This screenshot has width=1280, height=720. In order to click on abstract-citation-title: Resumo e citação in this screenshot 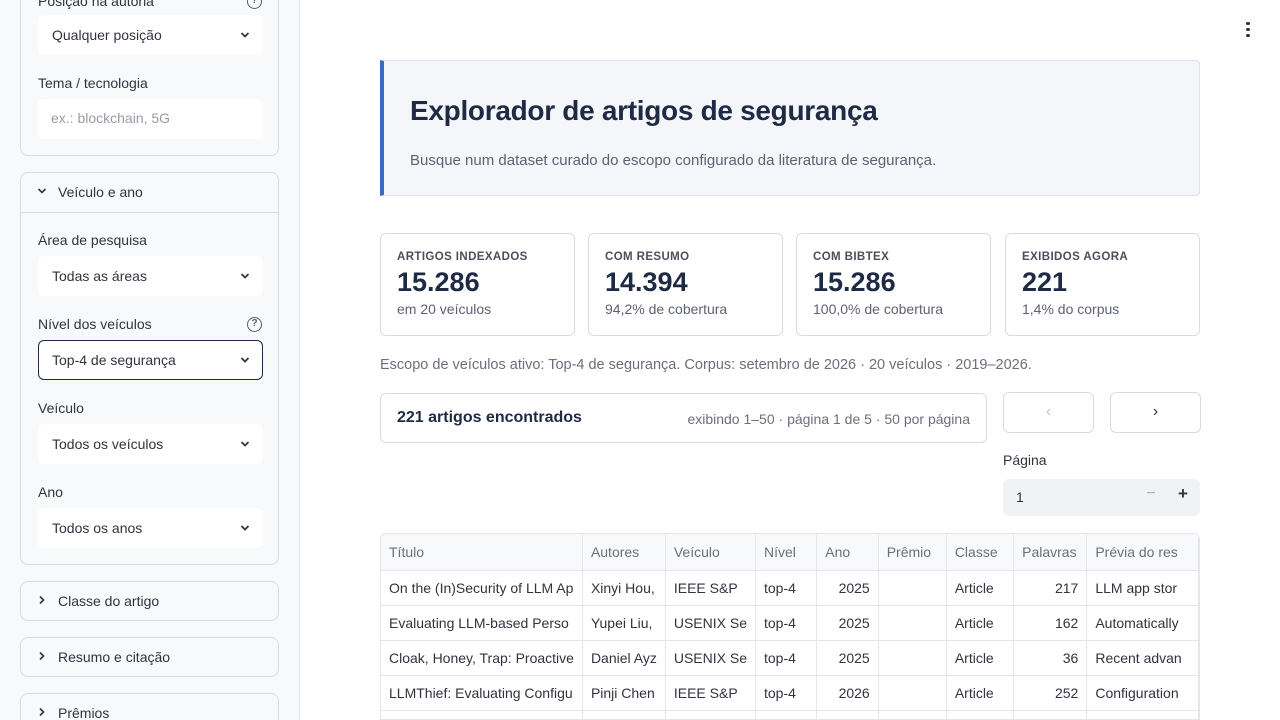, I will do `click(114, 657)`.